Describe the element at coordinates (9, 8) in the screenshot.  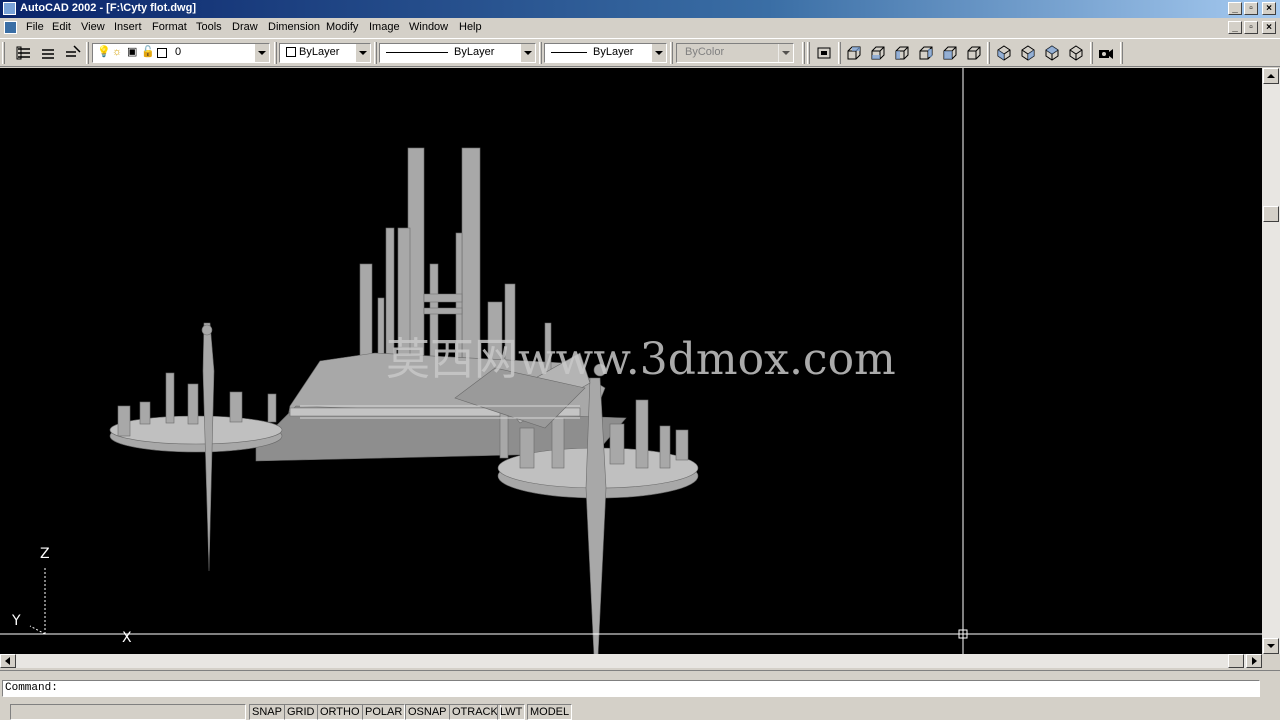
I see `autocad-app-icon` at that location.